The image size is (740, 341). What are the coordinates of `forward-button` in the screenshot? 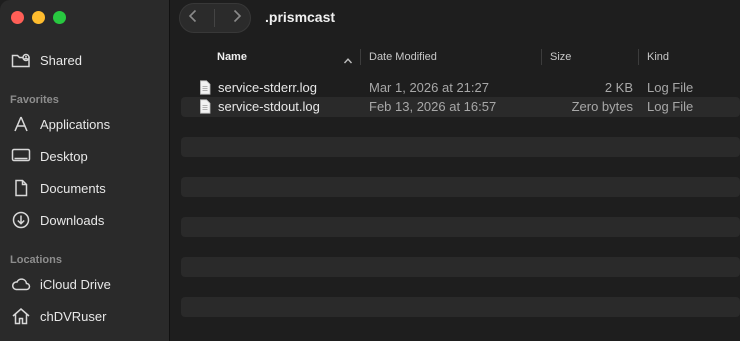 It's located at (237, 18).